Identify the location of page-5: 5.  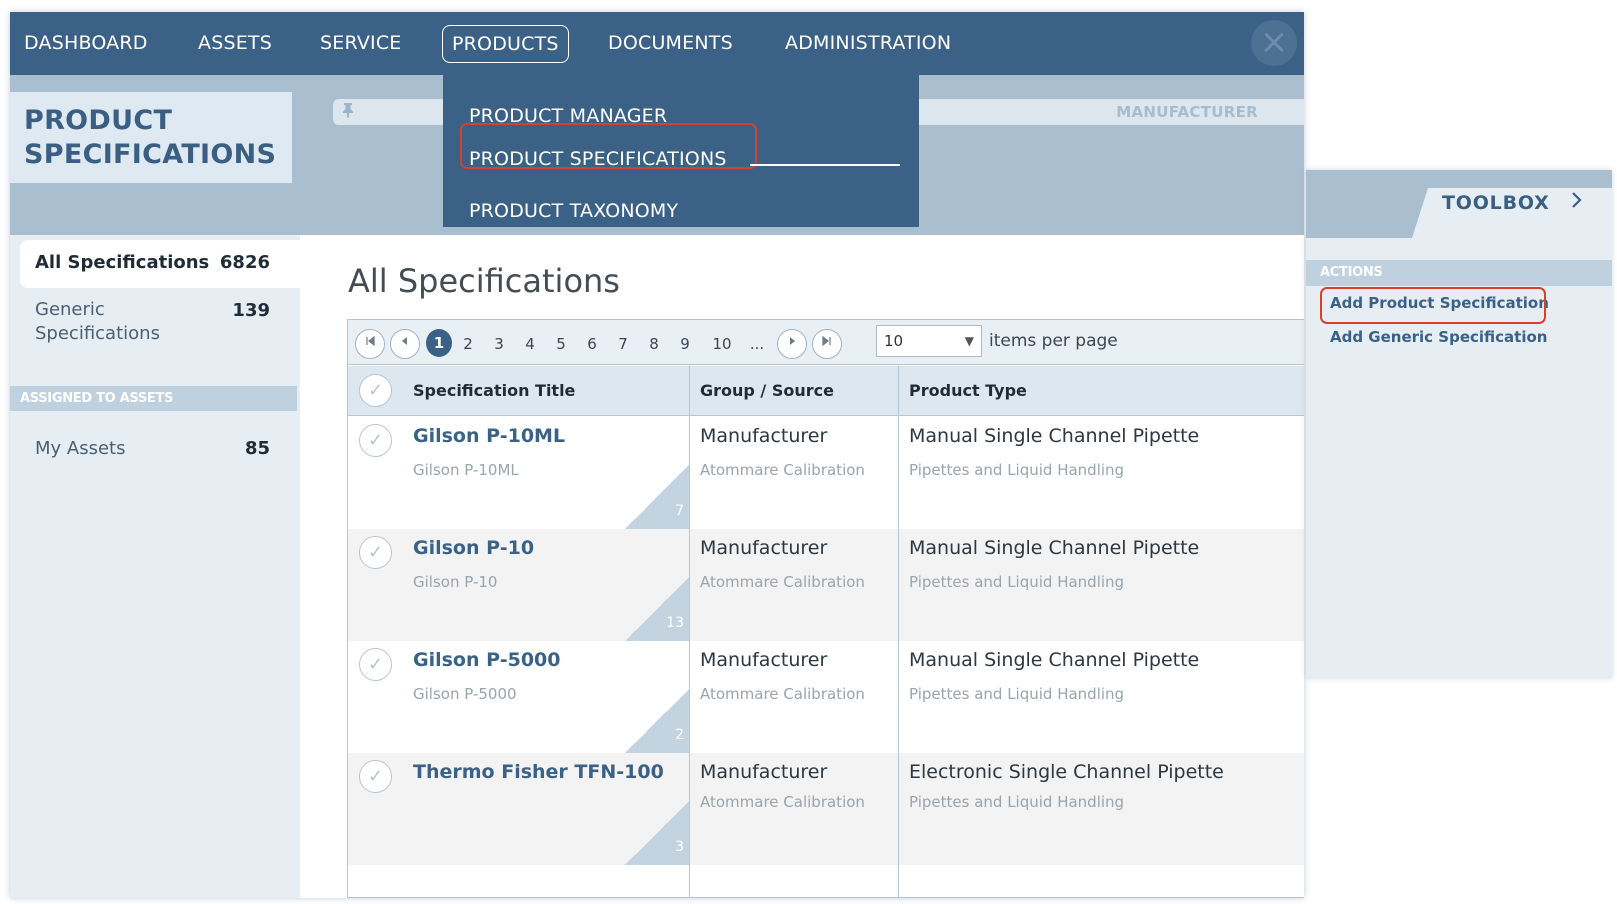
(561, 344).